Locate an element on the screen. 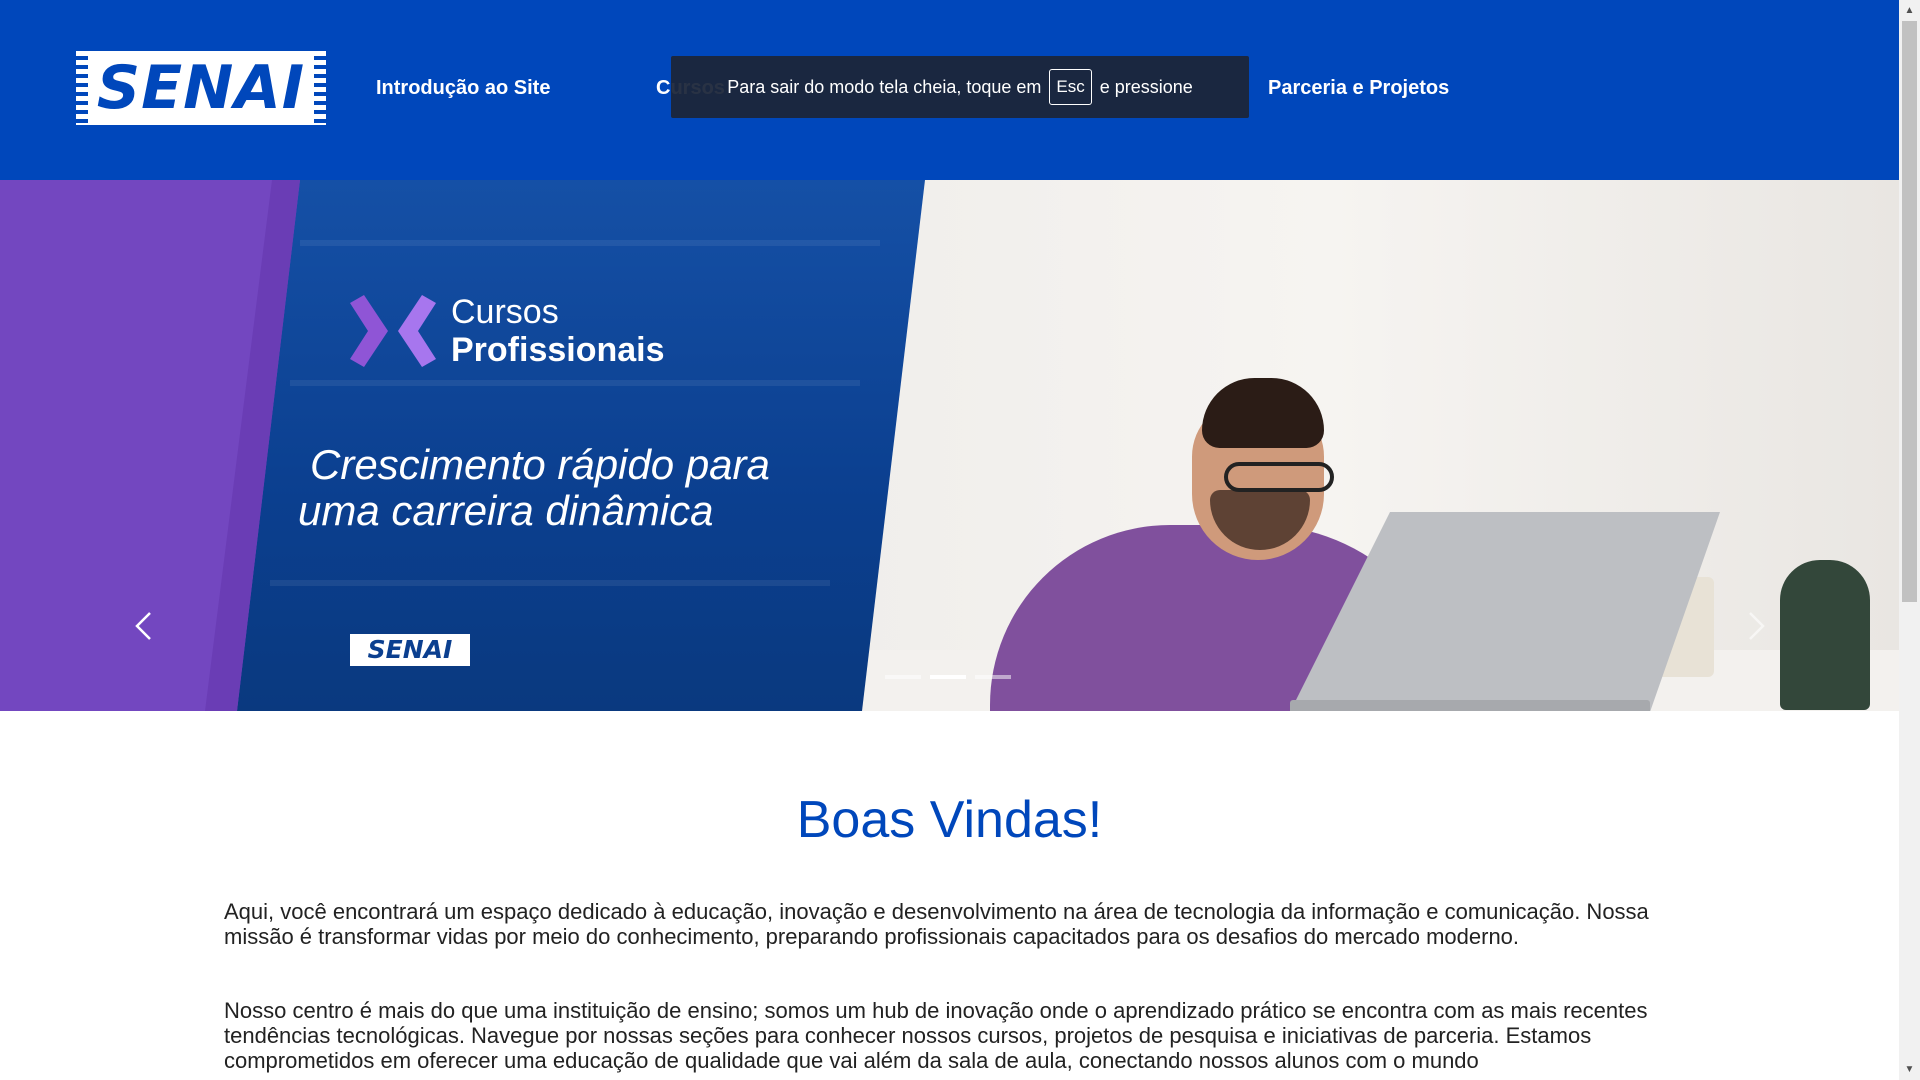 This screenshot has height=1080, width=1920. scroll-up-arrow-icon: ▲ is located at coordinates (1909, 10).